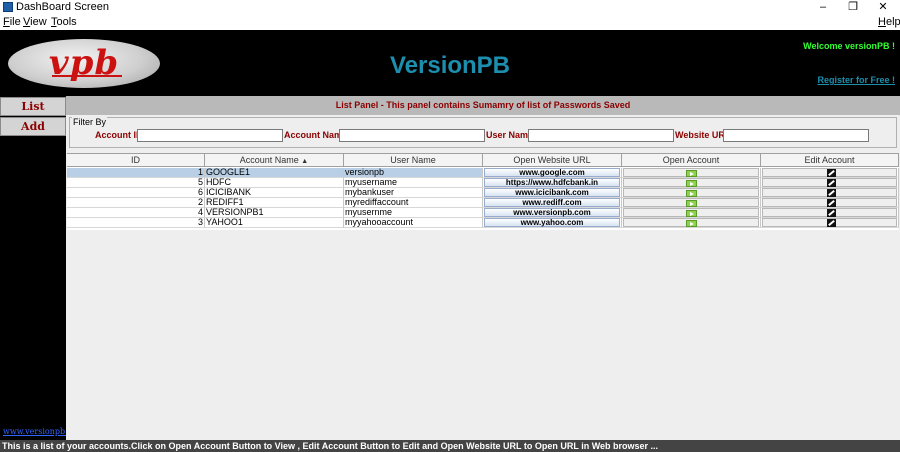  What do you see at coordinates (136, 223) in the screenshot?
I see `cell-id: 3` at bounding box center [136, 223].